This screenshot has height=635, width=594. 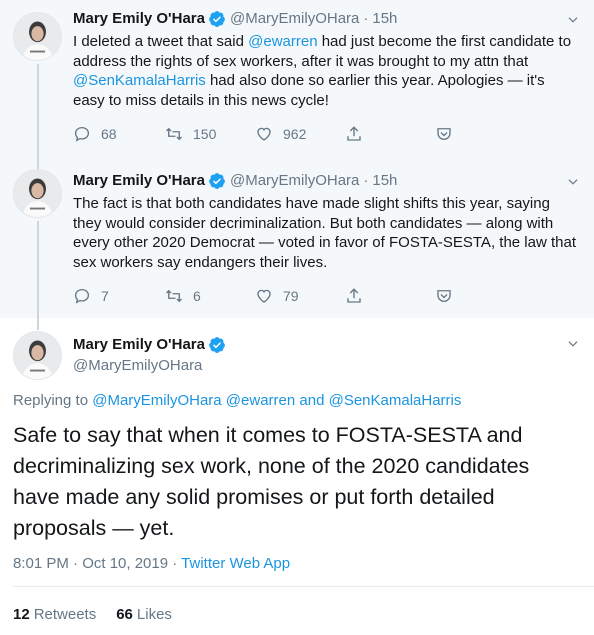 I want to click on likes-count: 66, so click(x=124, y=614).